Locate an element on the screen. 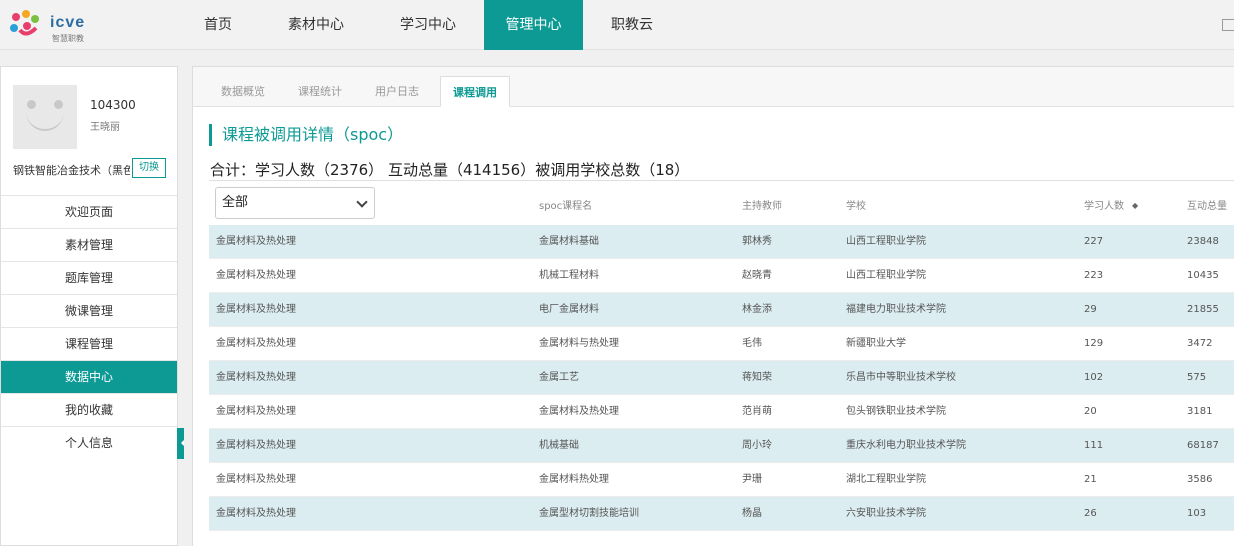 This screenshot has width=1234, height=546. cell-school: 新疆职业大学 is located at coordinates (876, 343).